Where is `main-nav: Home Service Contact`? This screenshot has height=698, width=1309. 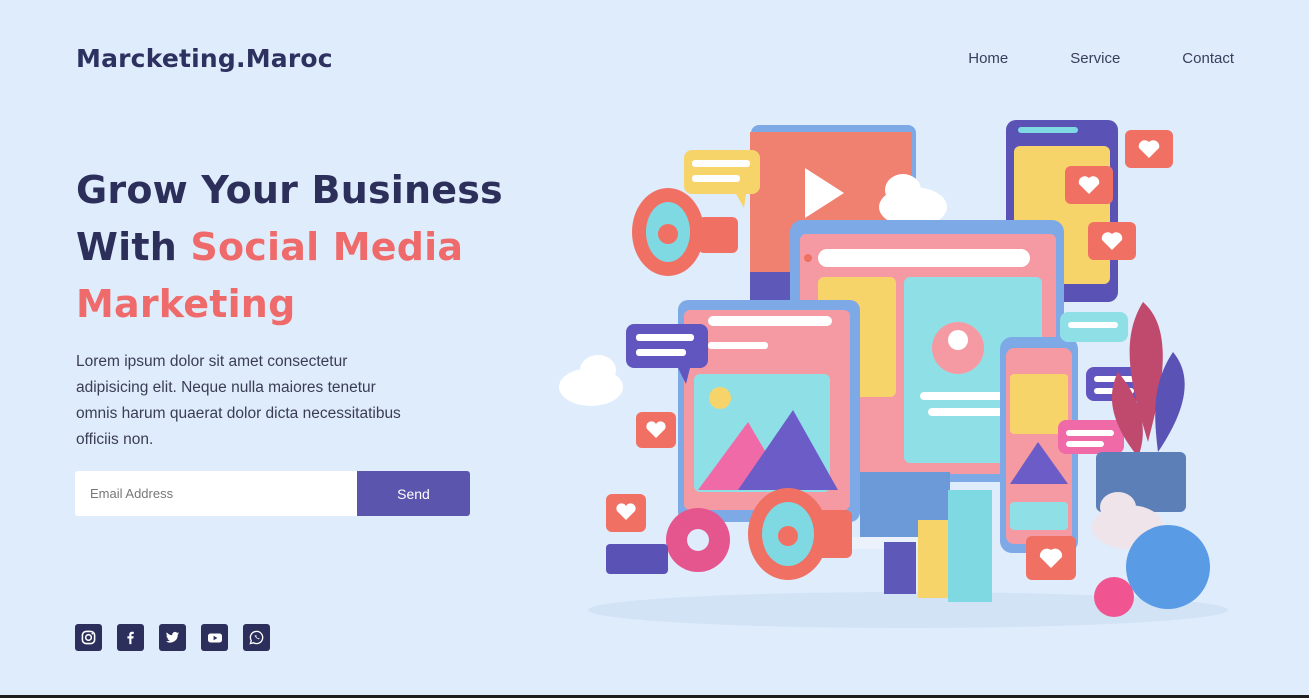
main-nav: Home Service Contact is located at coordinates (1101, 58).